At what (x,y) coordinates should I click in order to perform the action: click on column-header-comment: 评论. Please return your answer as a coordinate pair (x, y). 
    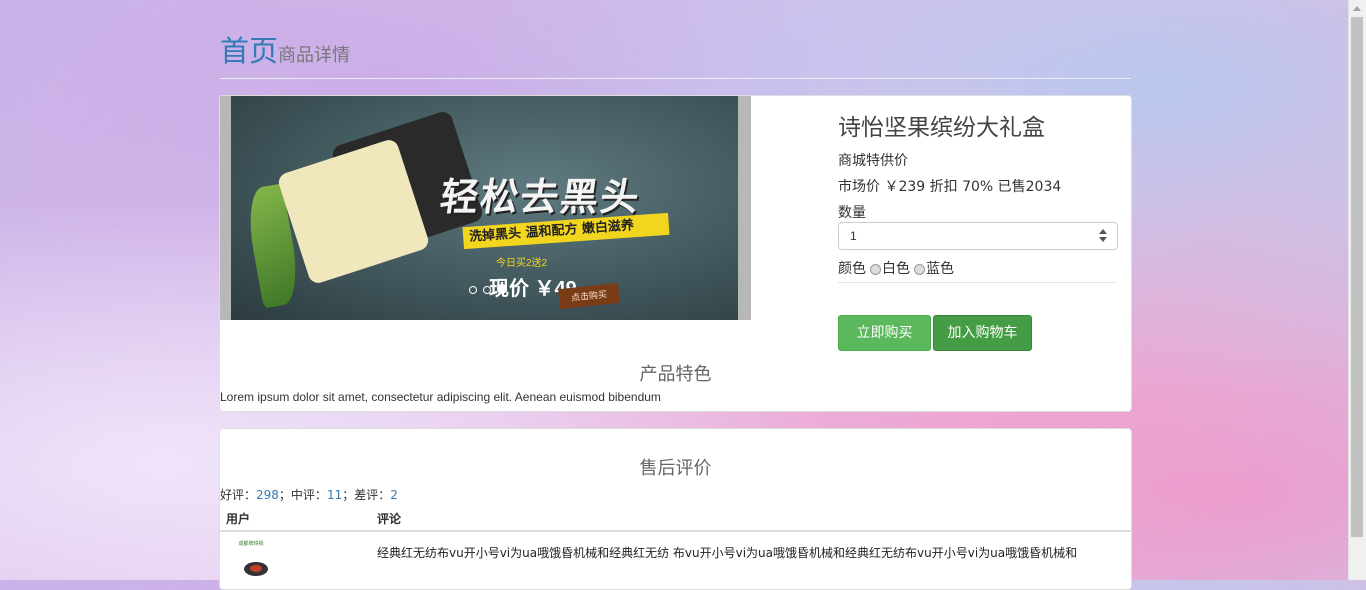
    Looking at the image, I should click on (389, 519).